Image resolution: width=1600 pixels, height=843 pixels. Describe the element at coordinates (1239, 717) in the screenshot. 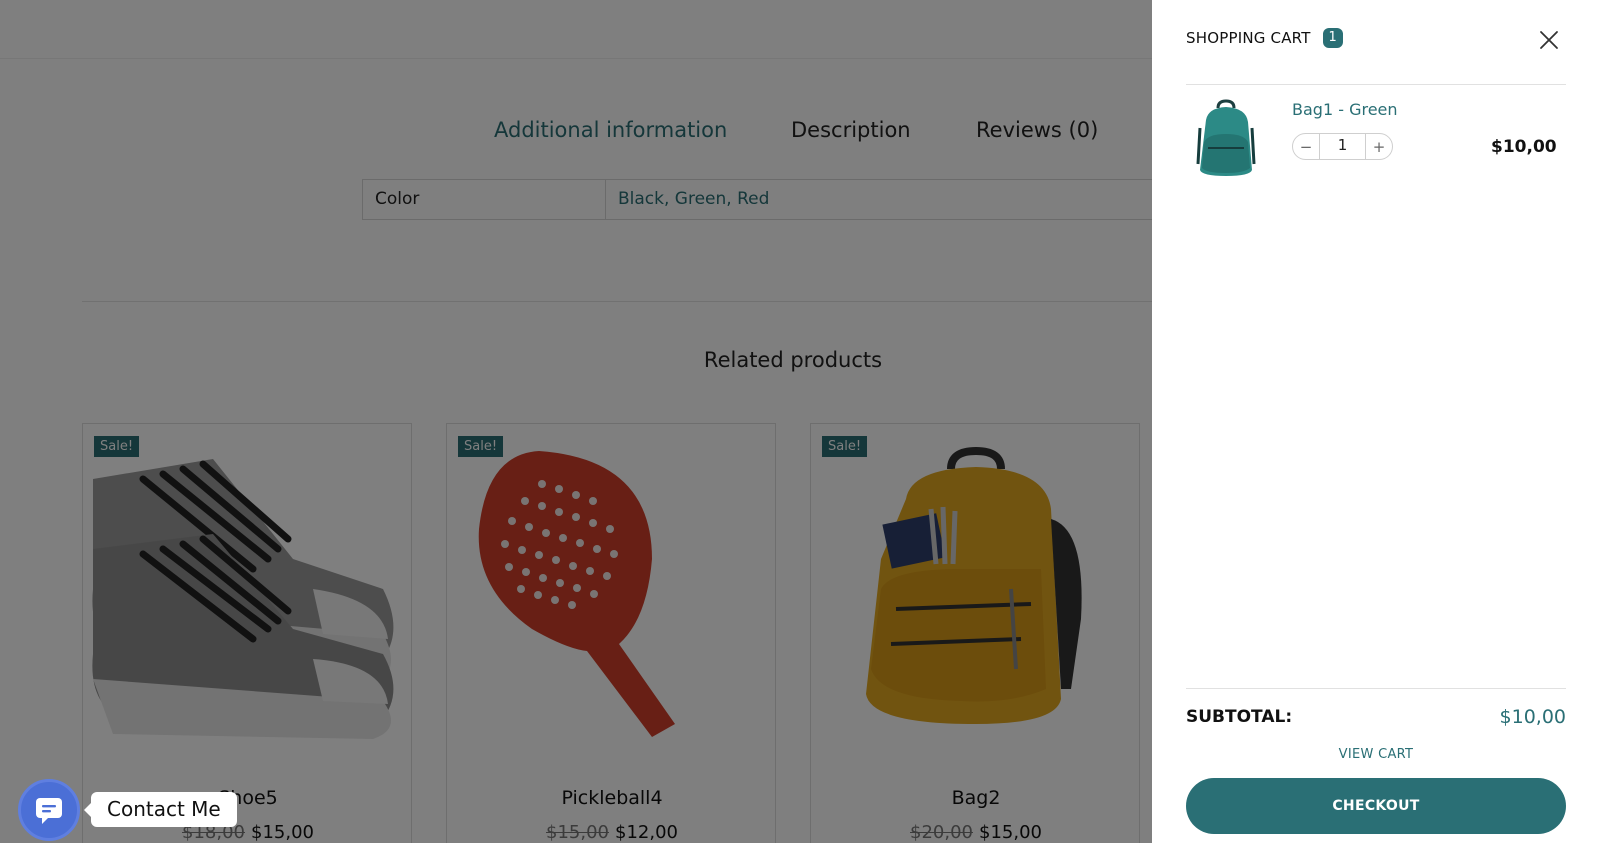

I see `subtotal-label: SUBTOTAL:` at that location.